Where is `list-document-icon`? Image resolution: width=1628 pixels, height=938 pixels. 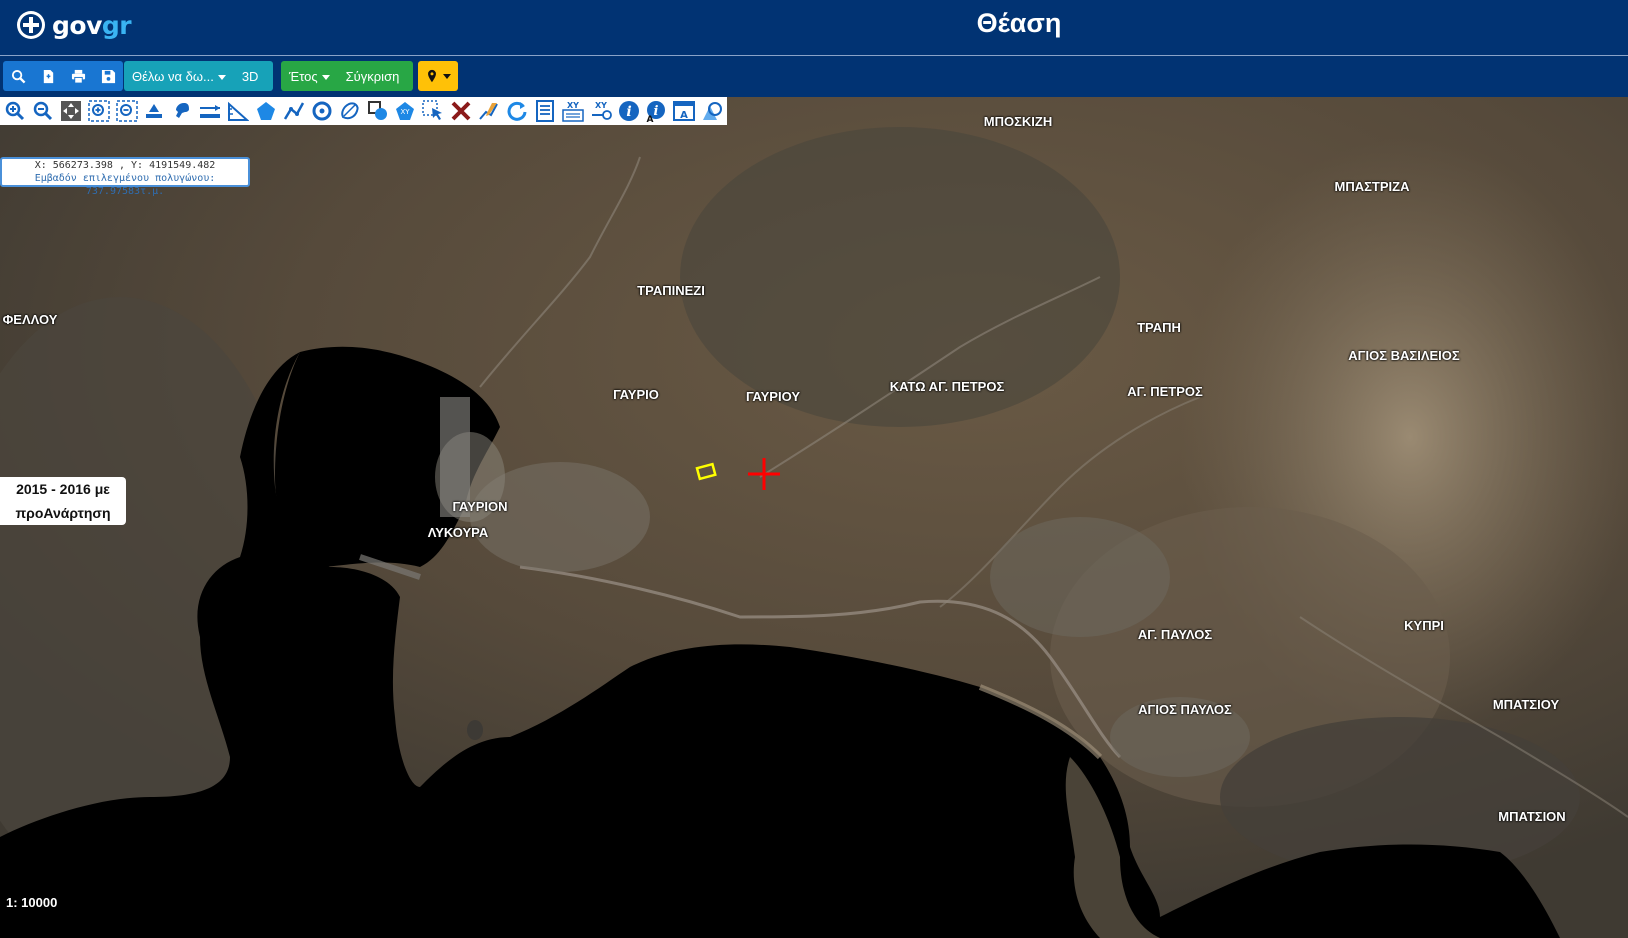
list-document-icon is located at coordinates (544, 111).